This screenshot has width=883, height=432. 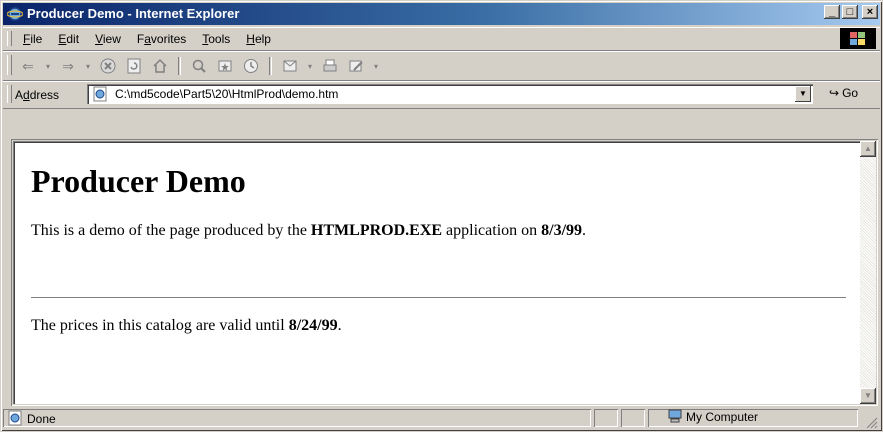 I want to click on status-panel-progress, so click(x=606, y=418).